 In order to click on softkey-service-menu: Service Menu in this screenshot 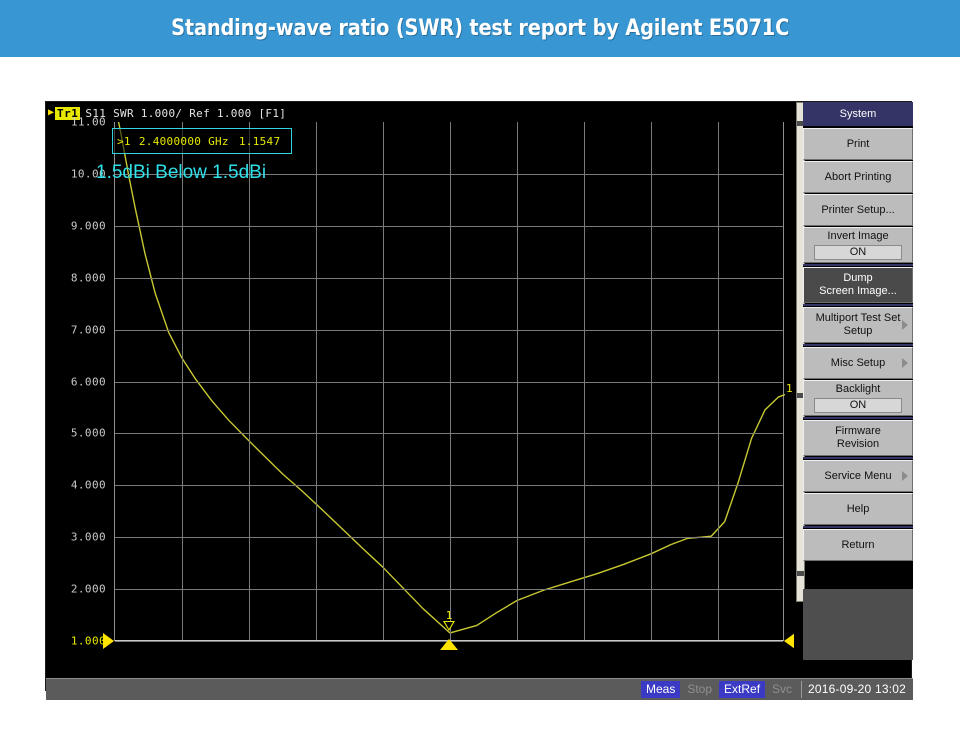, I will do `click(858, 476)`.